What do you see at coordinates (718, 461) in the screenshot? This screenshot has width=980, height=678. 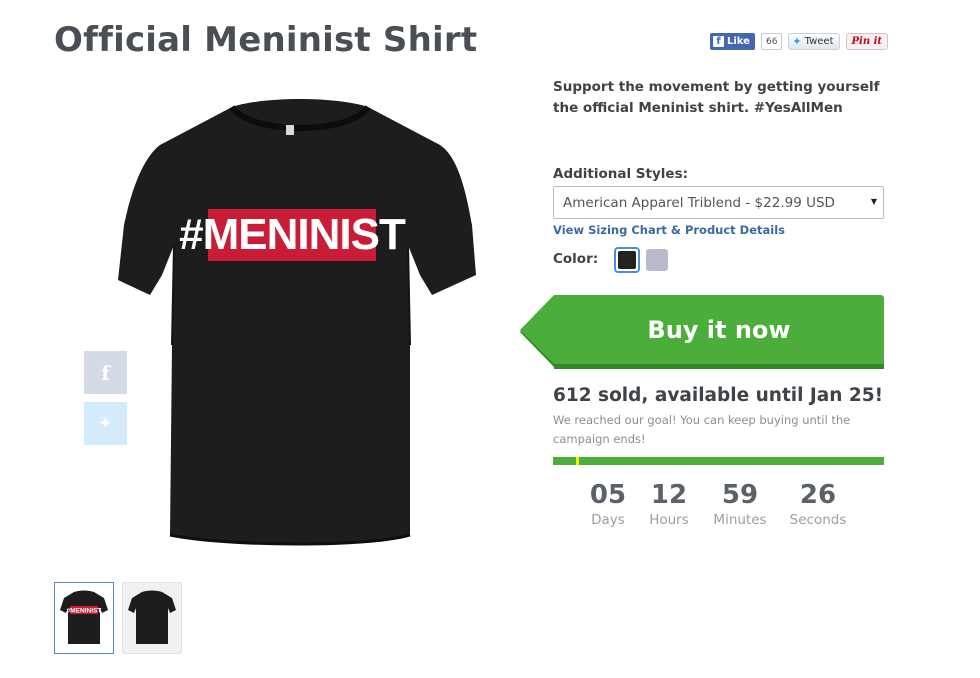 I see `campaign-progress-bar` at bounding box center [718, 461].